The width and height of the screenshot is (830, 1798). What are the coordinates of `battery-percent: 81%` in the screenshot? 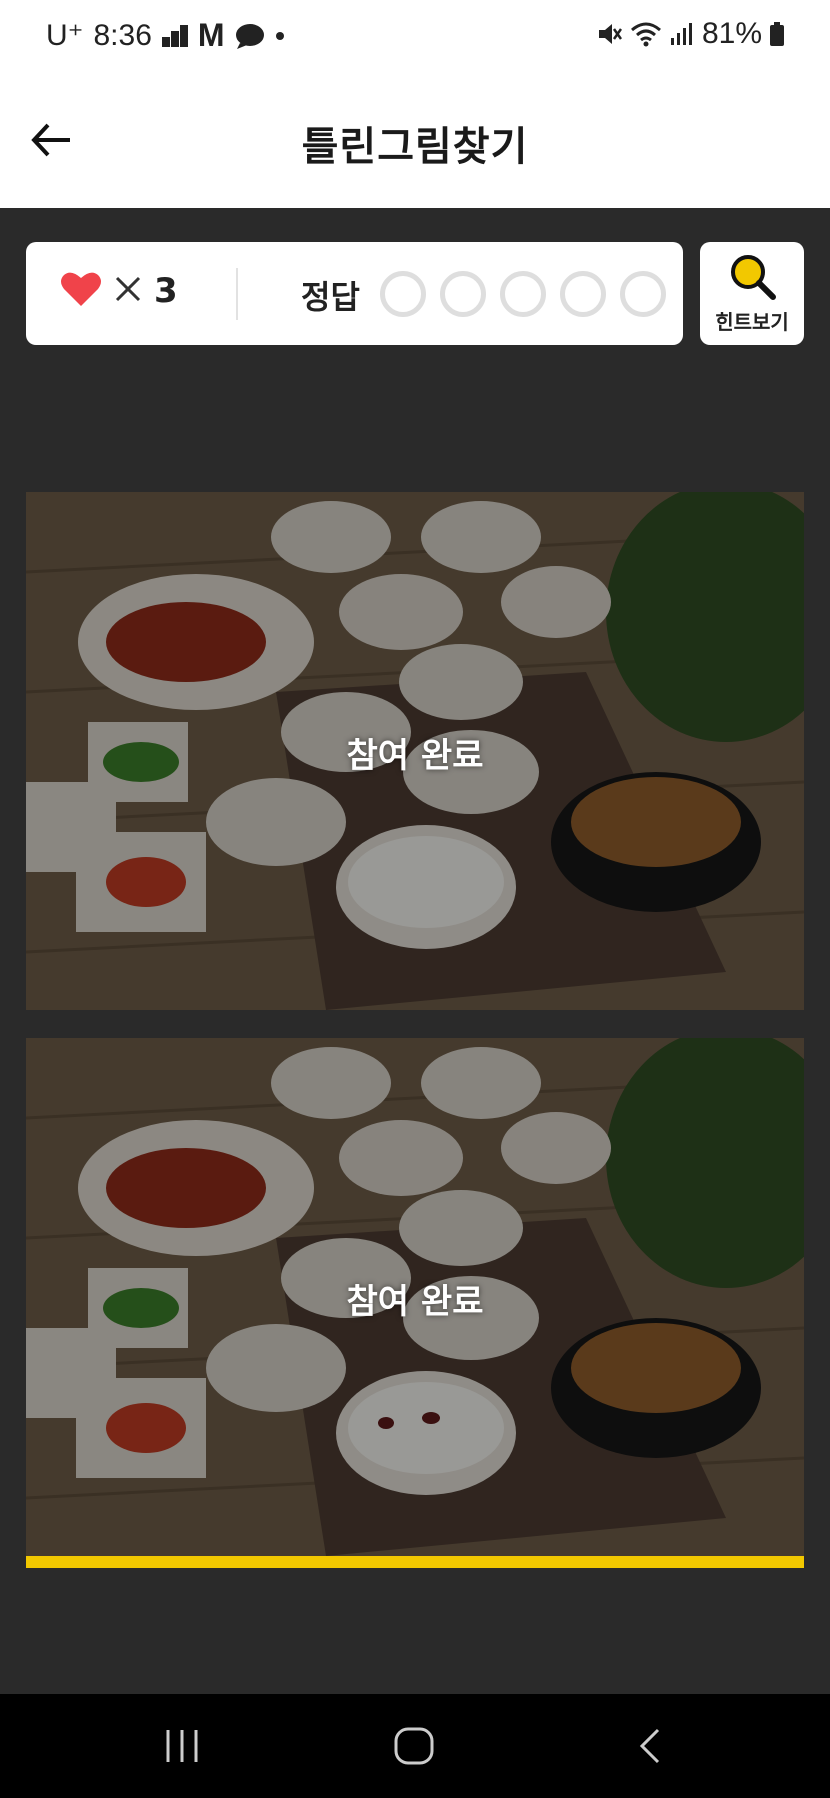 It's located at (731, 33).